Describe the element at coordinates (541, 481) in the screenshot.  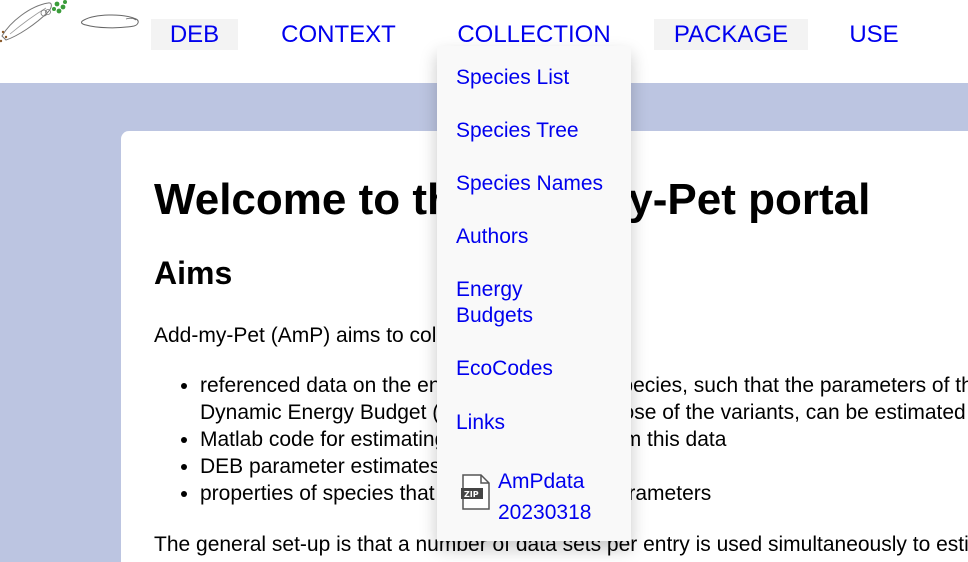
I see `zip-name-label: AmPdata` at that location.